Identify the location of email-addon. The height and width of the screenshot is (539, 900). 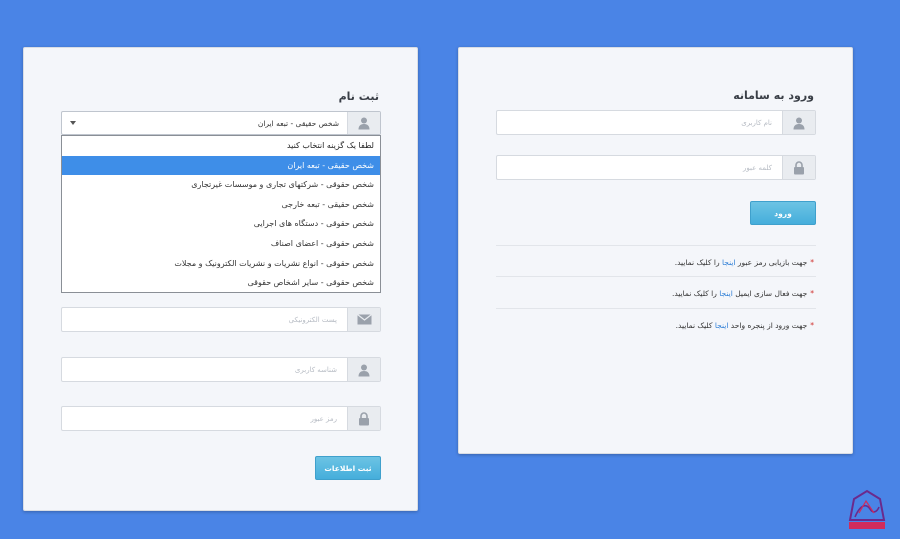
(363, 319).